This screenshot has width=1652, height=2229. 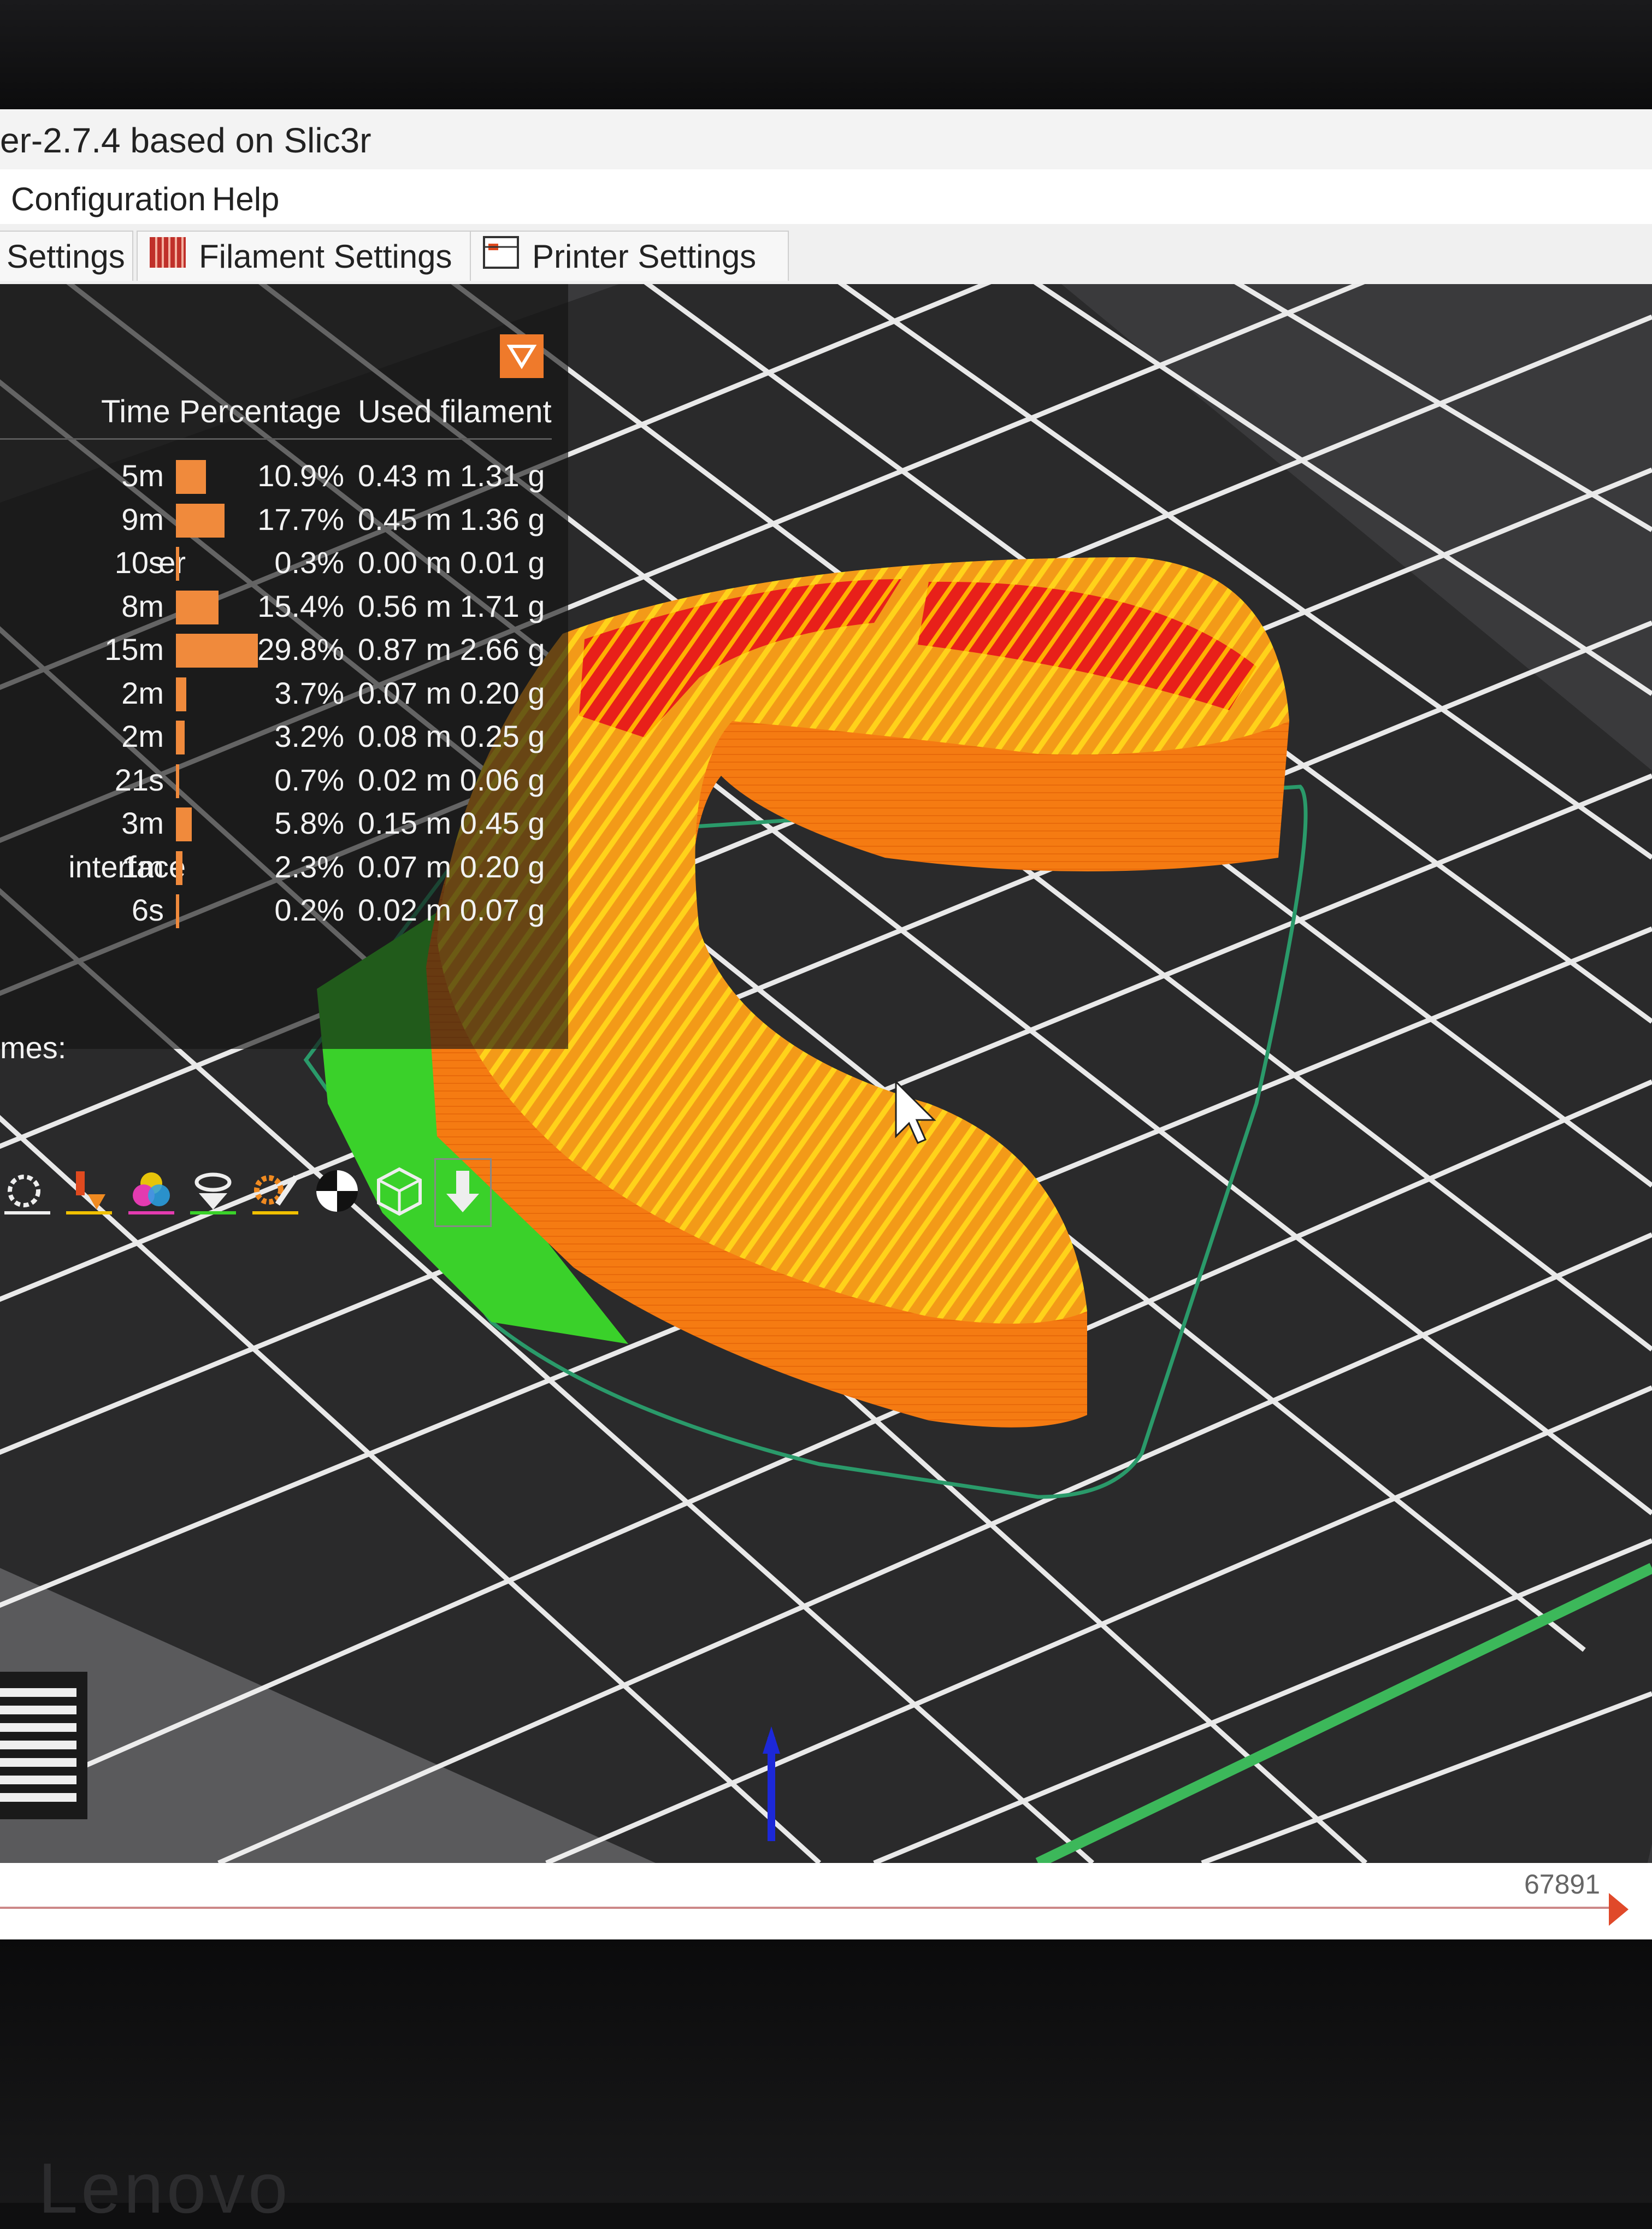 I want to click on header-divider, so click(x=276, y=439).